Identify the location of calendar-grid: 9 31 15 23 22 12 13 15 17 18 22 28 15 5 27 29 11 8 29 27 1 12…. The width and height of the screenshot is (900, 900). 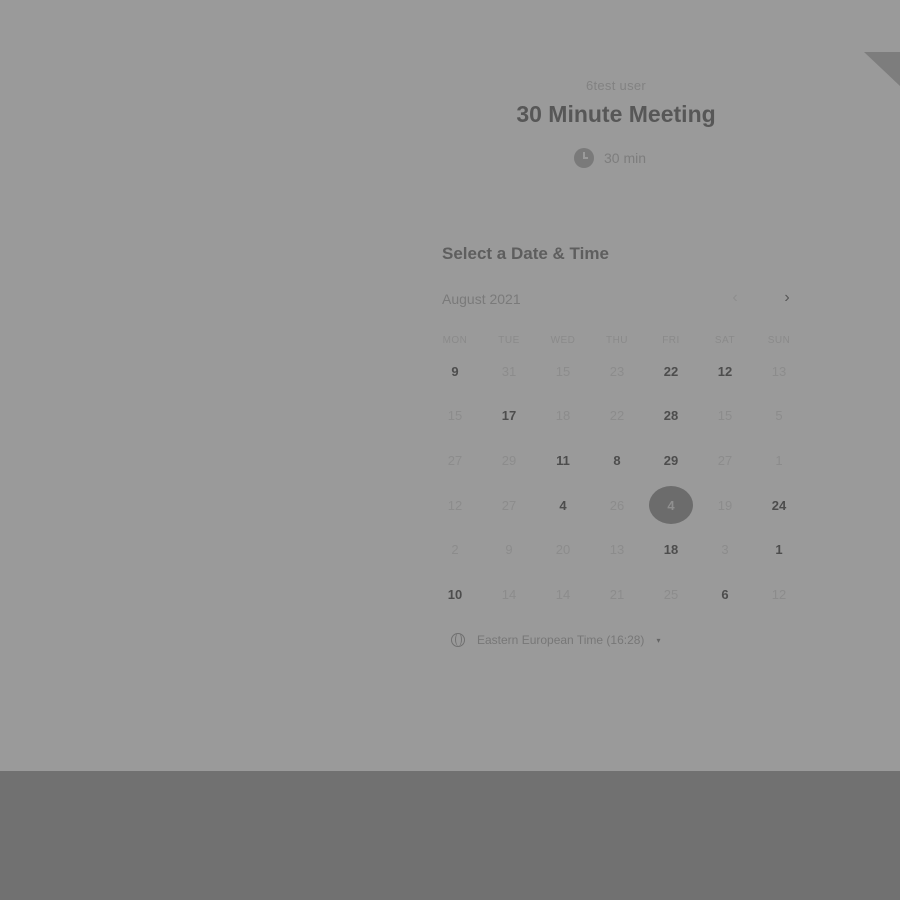
(617, 483).